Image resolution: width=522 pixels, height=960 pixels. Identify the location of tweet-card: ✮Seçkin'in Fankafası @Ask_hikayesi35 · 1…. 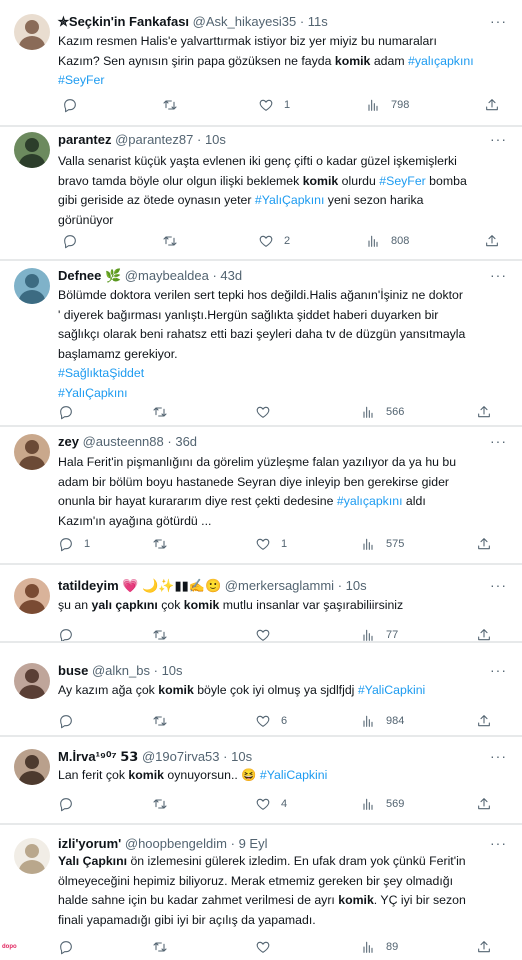
(261, 63).